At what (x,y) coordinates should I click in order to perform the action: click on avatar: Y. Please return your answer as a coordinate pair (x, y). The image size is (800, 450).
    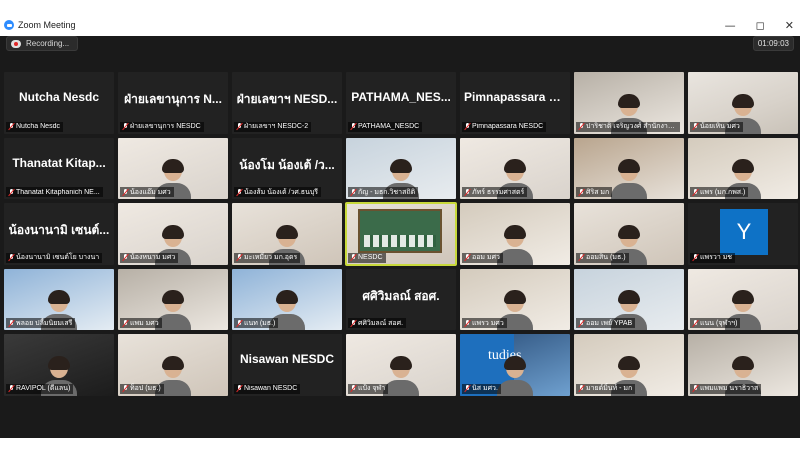
    Looking at the image, I should click on (744, 232).